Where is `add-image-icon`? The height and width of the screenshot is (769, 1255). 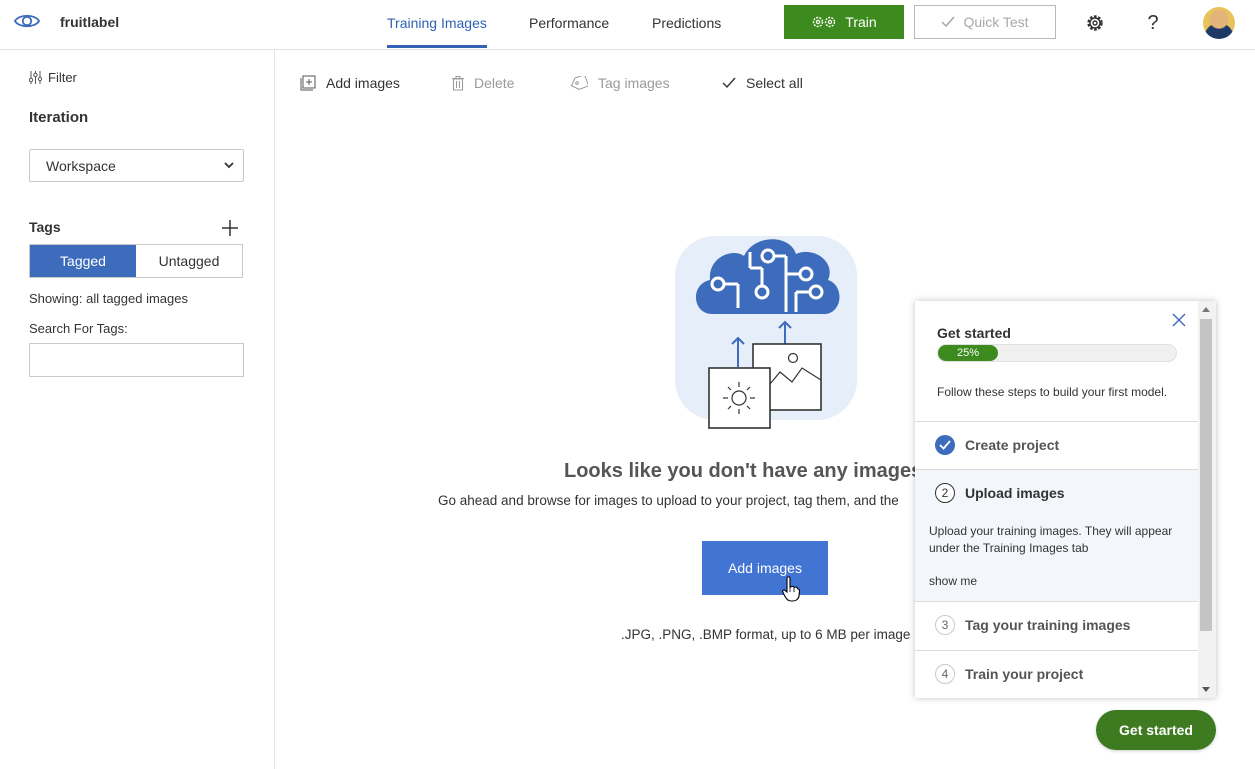
add-image-icon is located at coordinates (308, 83).